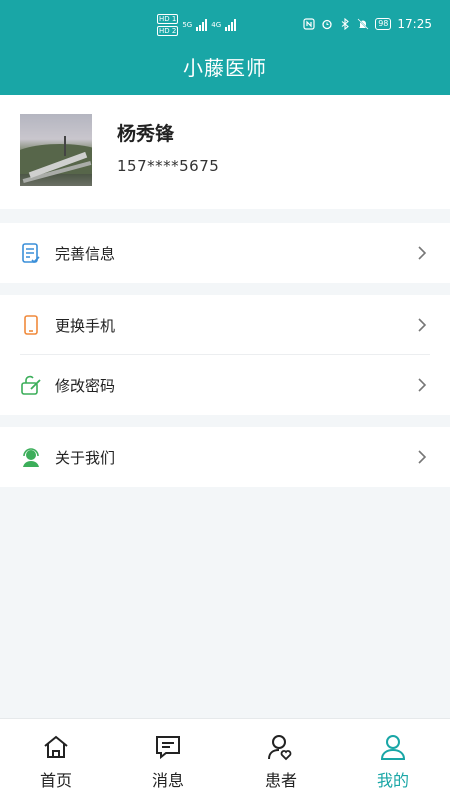  I want to click on menu-group-info: 完善信息, so click(225, 253).